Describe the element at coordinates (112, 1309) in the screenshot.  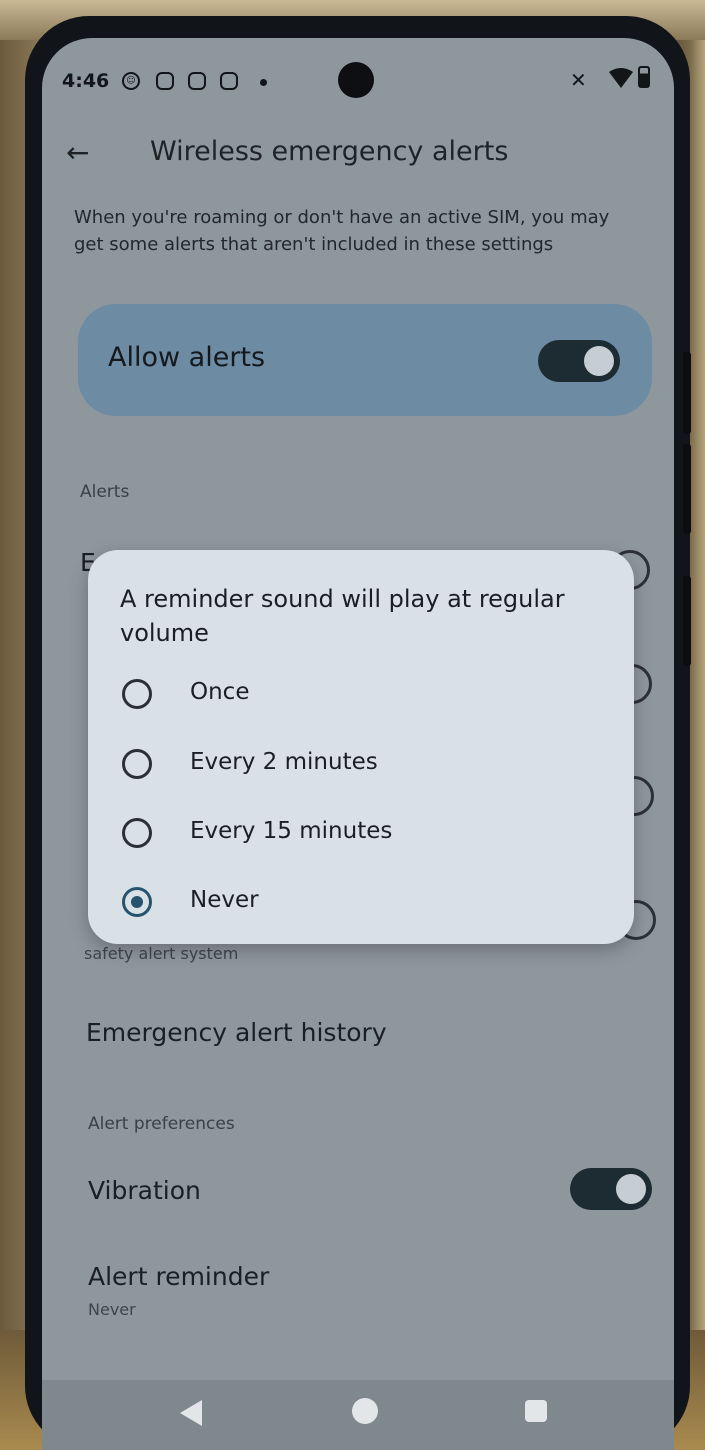
I see `alert-reminder-value: Never` at that location.